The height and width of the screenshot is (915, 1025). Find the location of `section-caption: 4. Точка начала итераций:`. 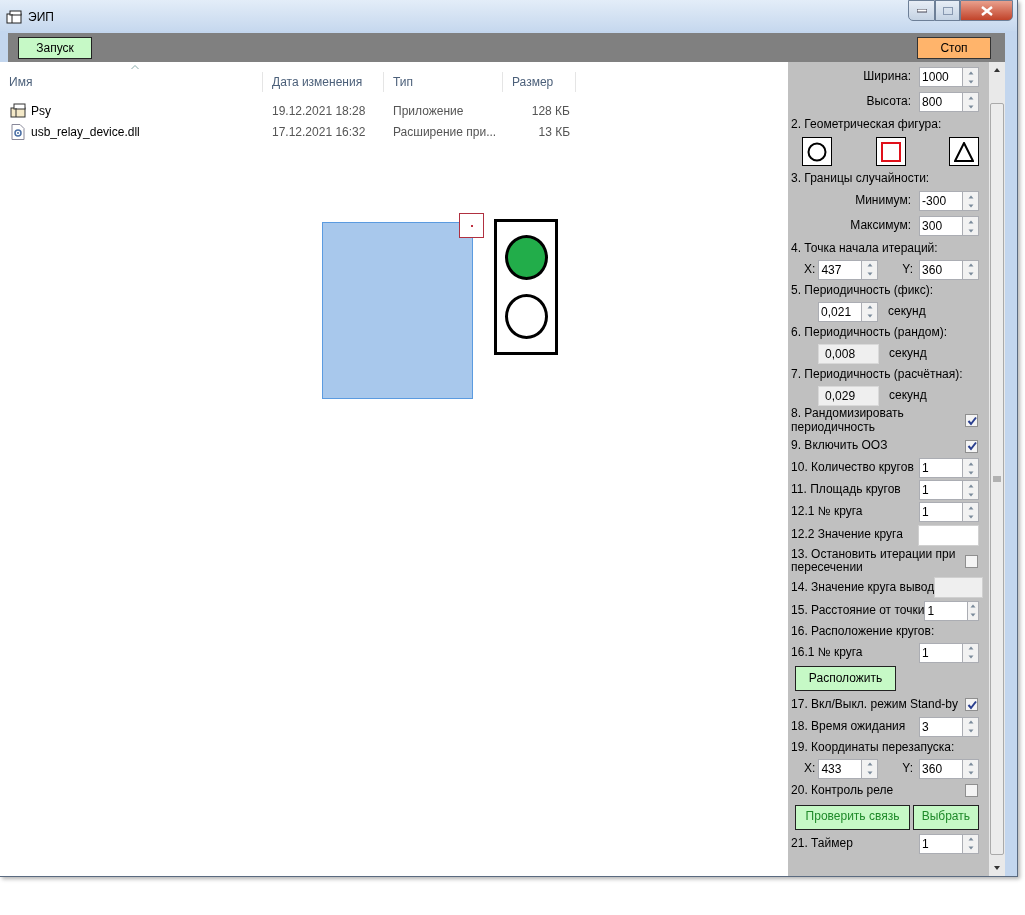

section-caption: 4. Точка начала итераций: is located at coordinates (864, 248).